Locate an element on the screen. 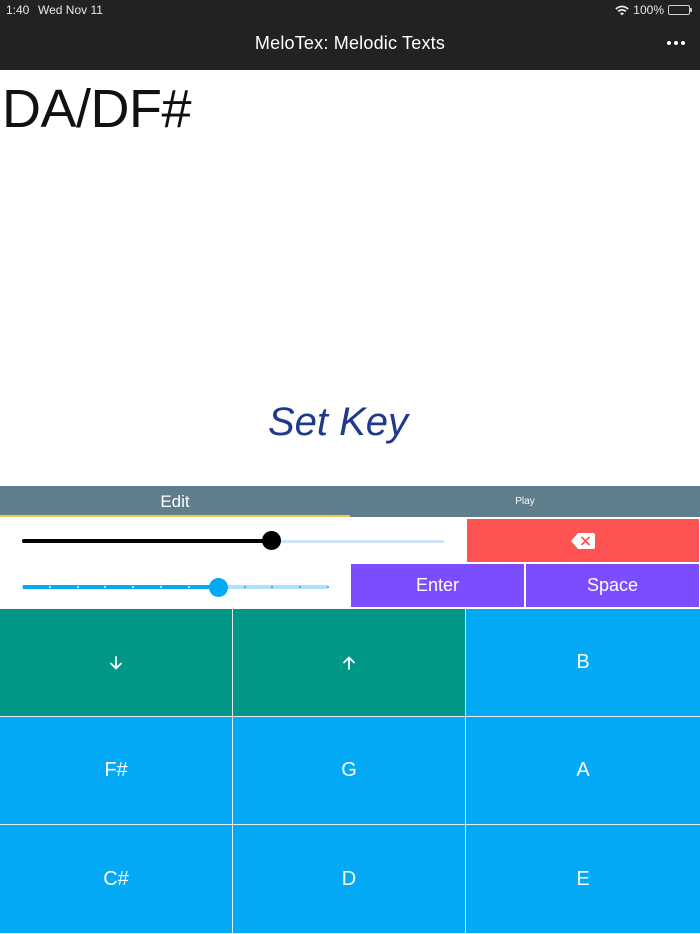 The width and height of the screenshot is (700, 934). battery-icon is located at coordinates (680, 10).